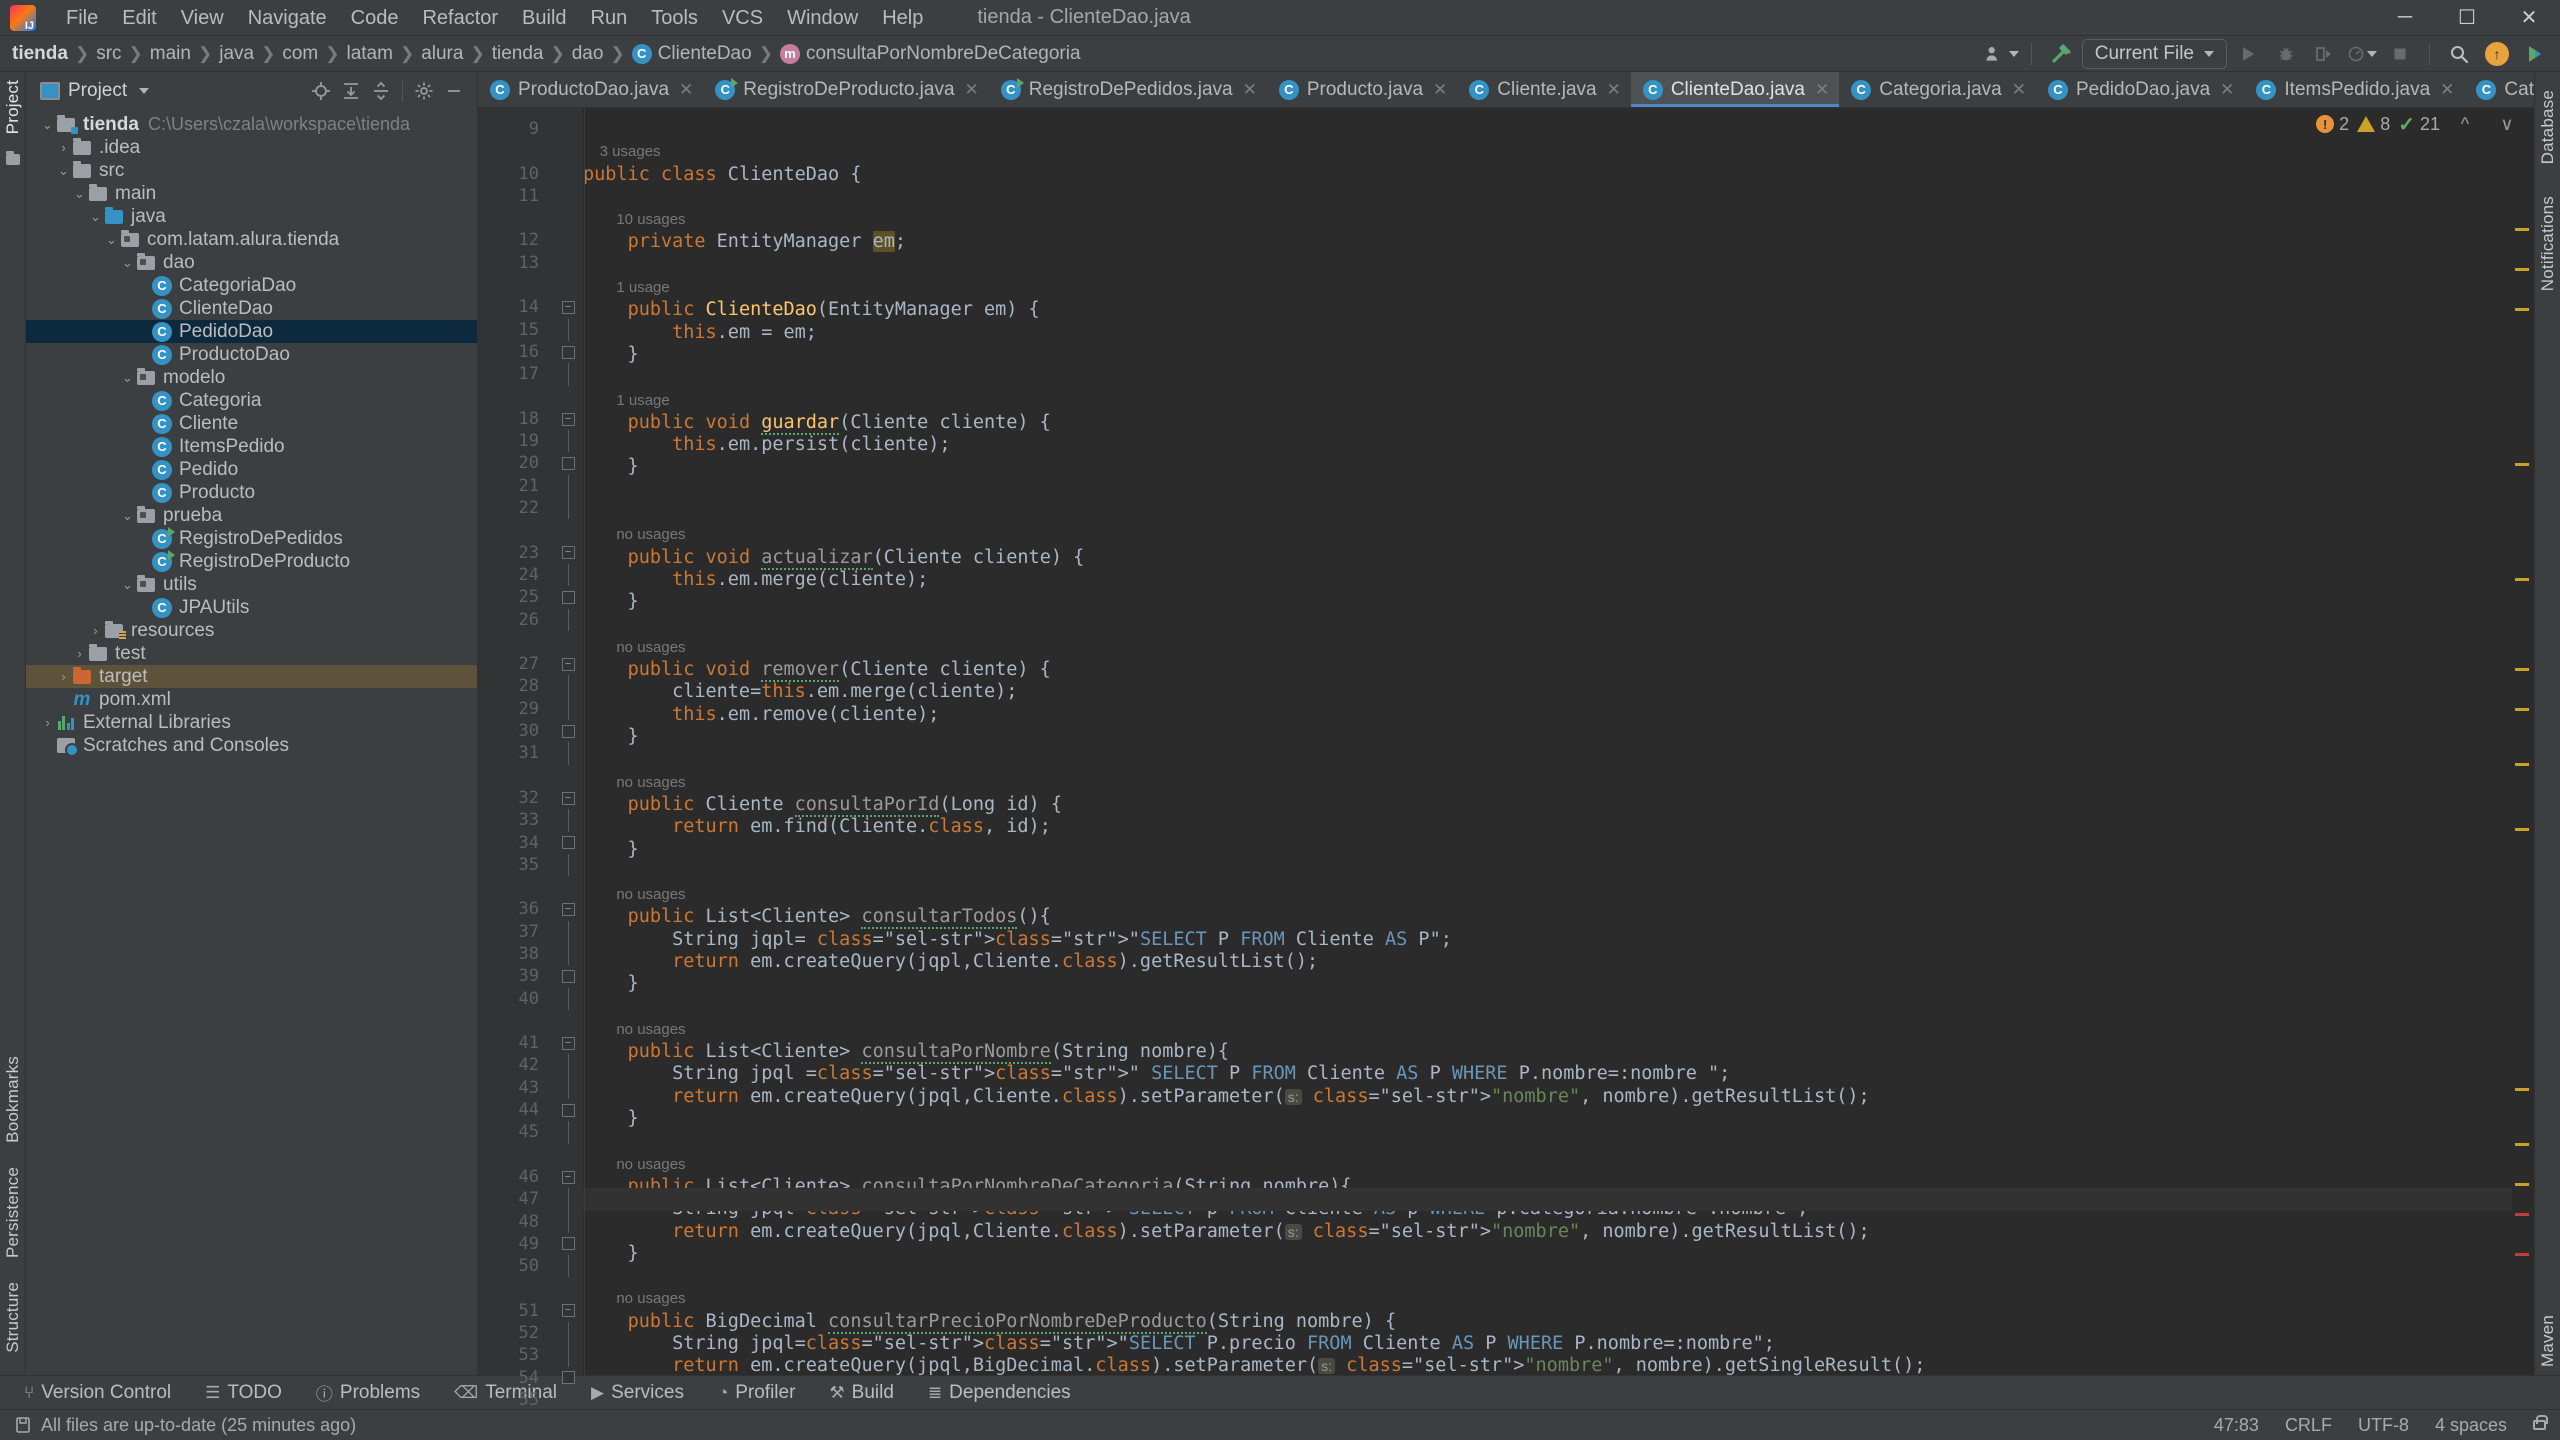 The image size is (2560, 1440). Describe the element at coordinates (251, 308) in the screenshot. I see `tree-node-clientedao: C ClienteDao` at that location.